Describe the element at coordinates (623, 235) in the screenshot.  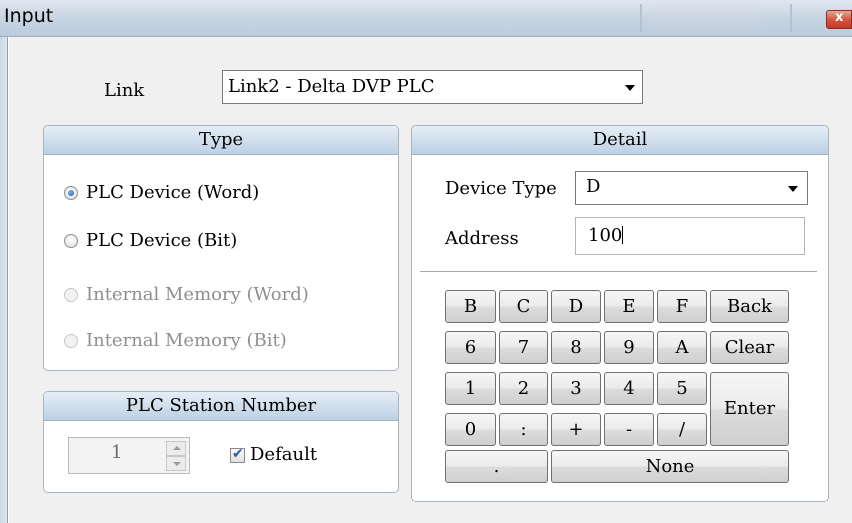
I see `text-caret` at that location.